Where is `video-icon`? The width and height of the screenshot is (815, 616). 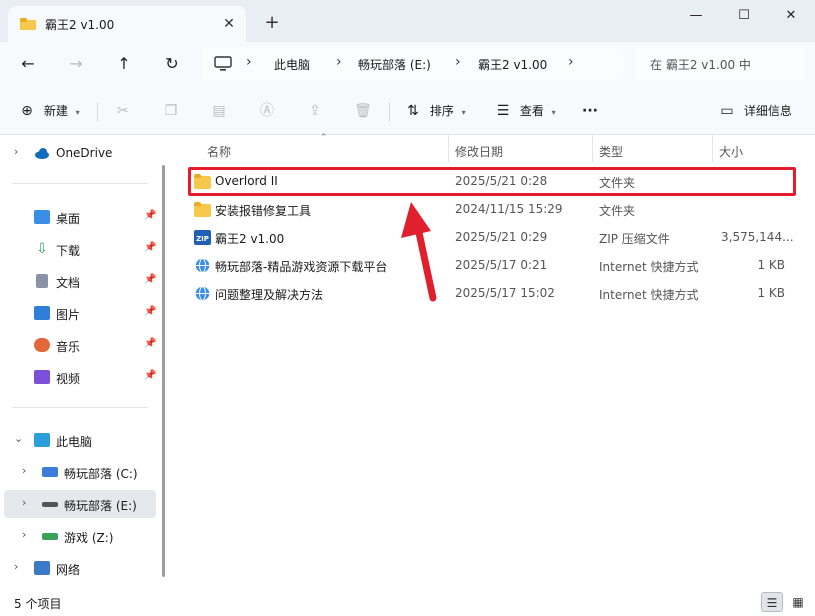
video-icon is located at coordinates (42, 377).